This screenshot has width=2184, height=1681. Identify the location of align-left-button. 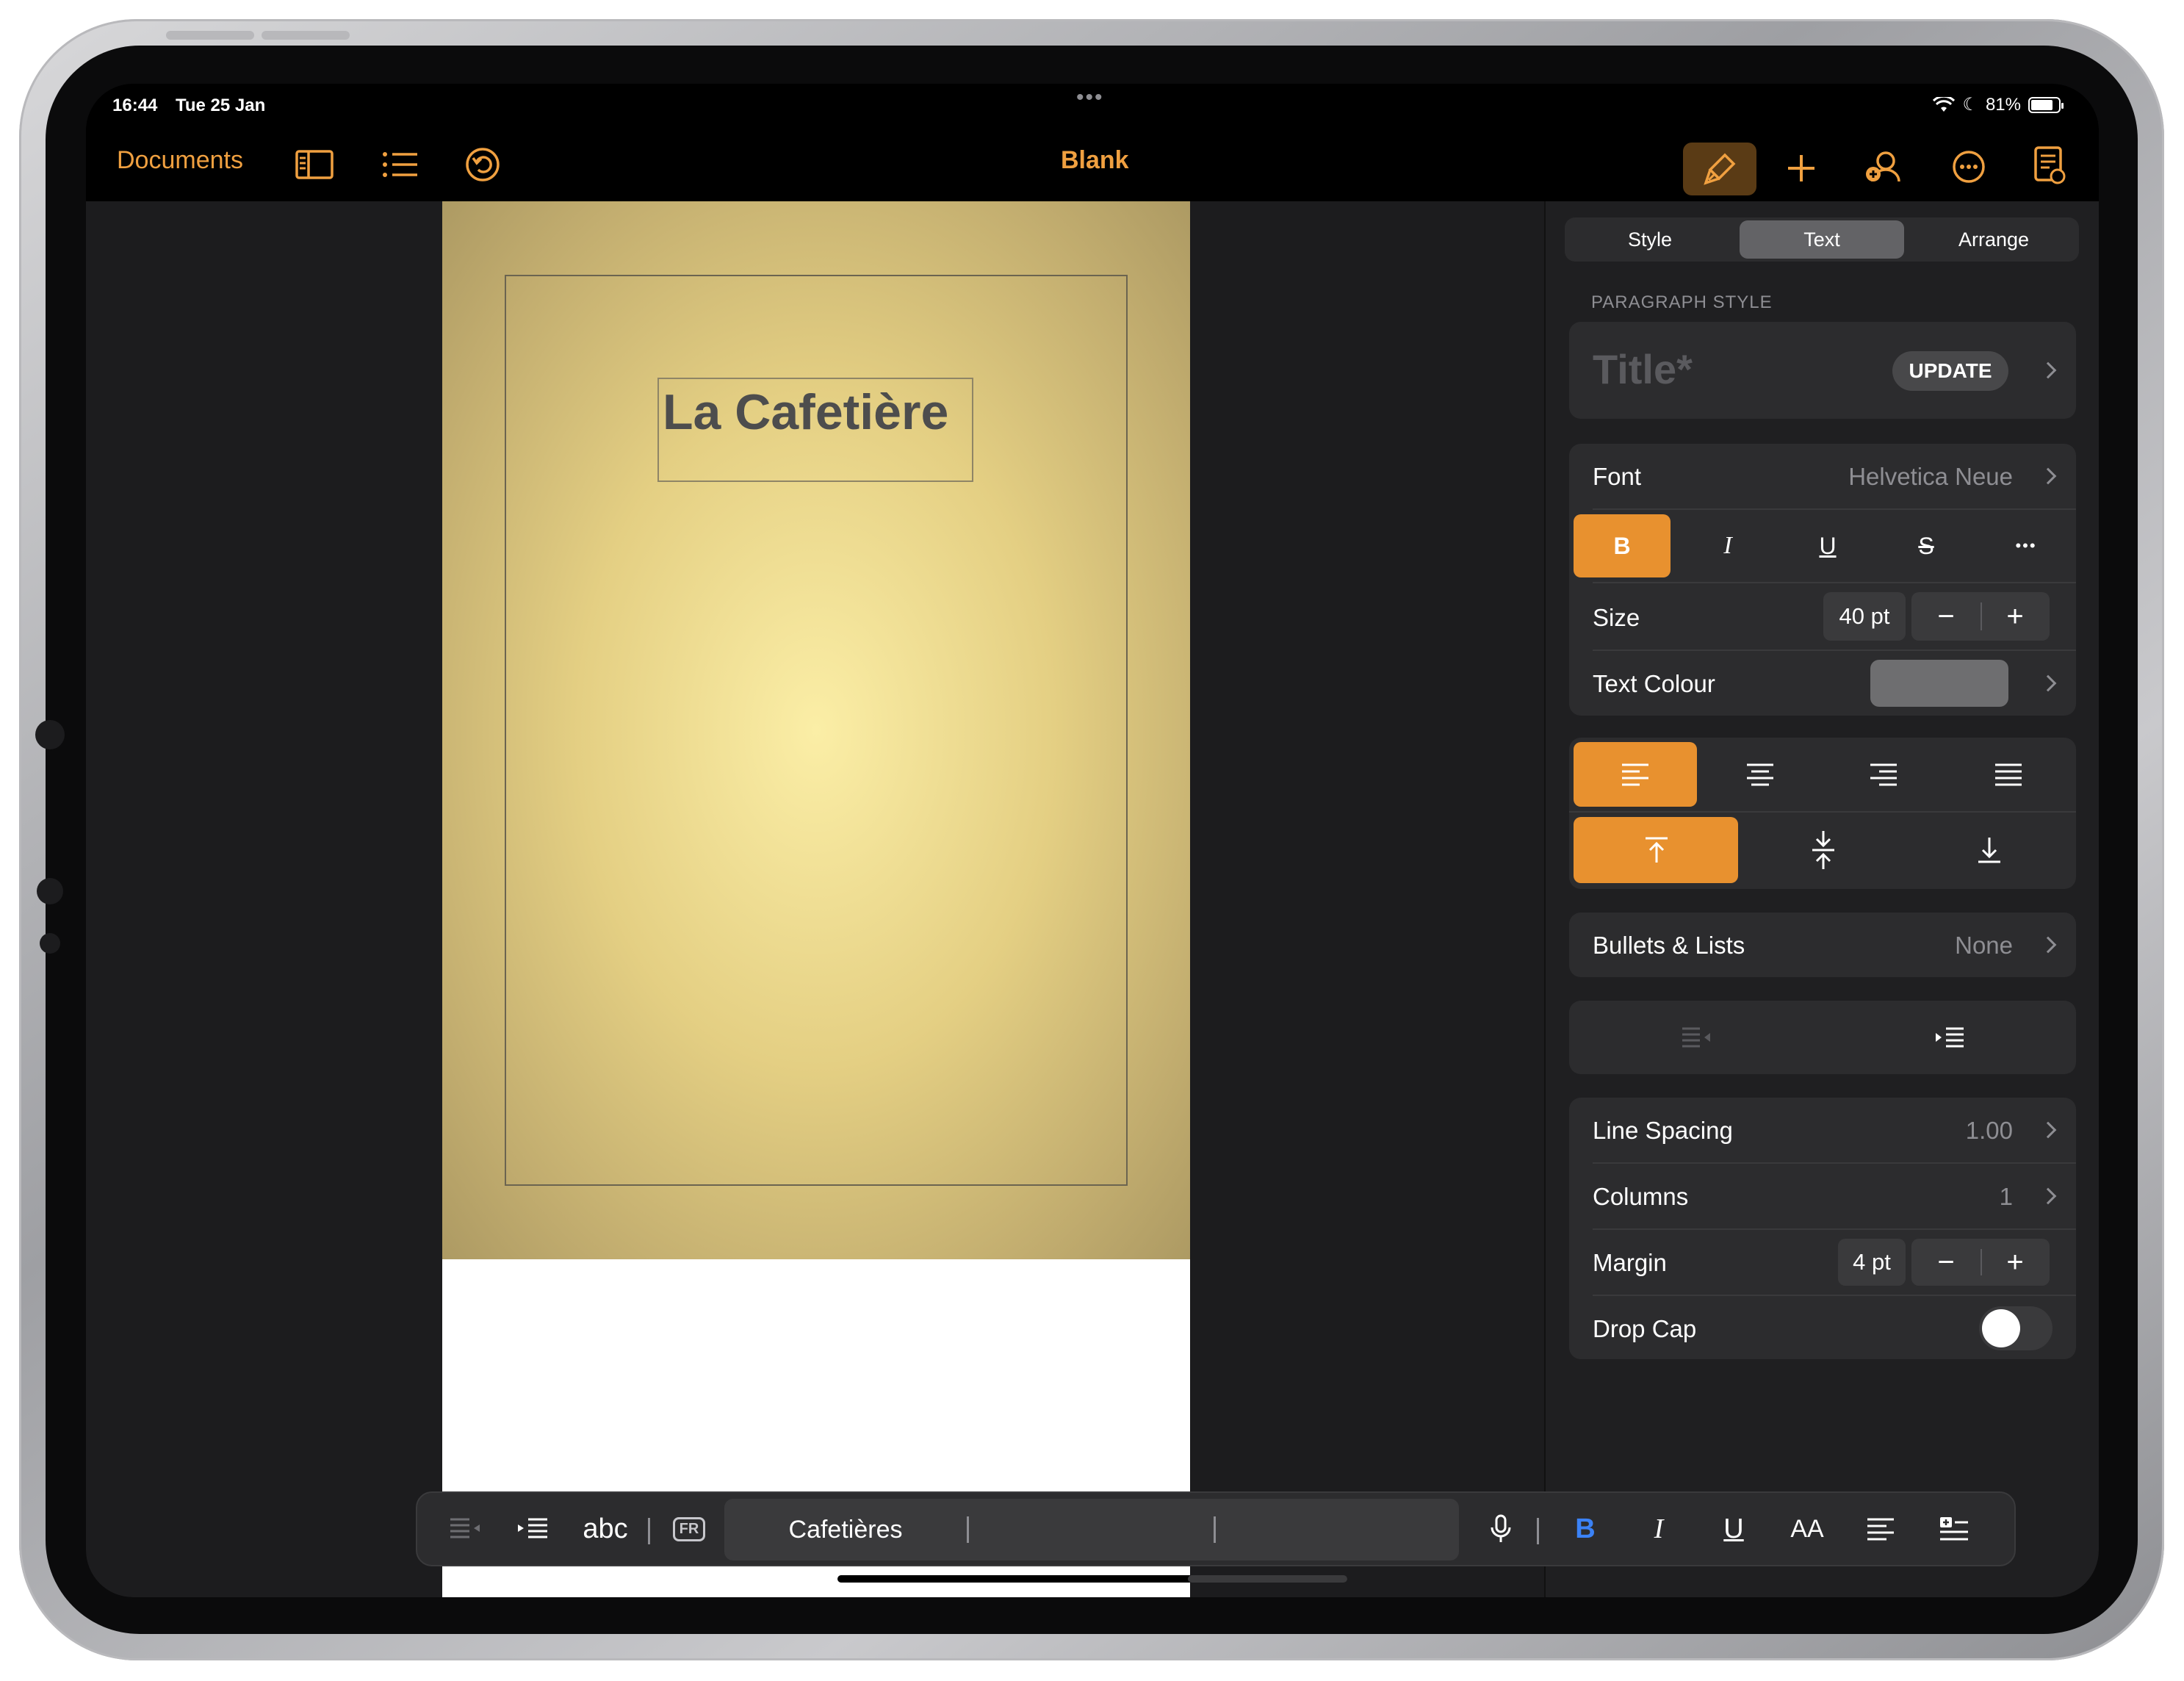
(1635, 774).